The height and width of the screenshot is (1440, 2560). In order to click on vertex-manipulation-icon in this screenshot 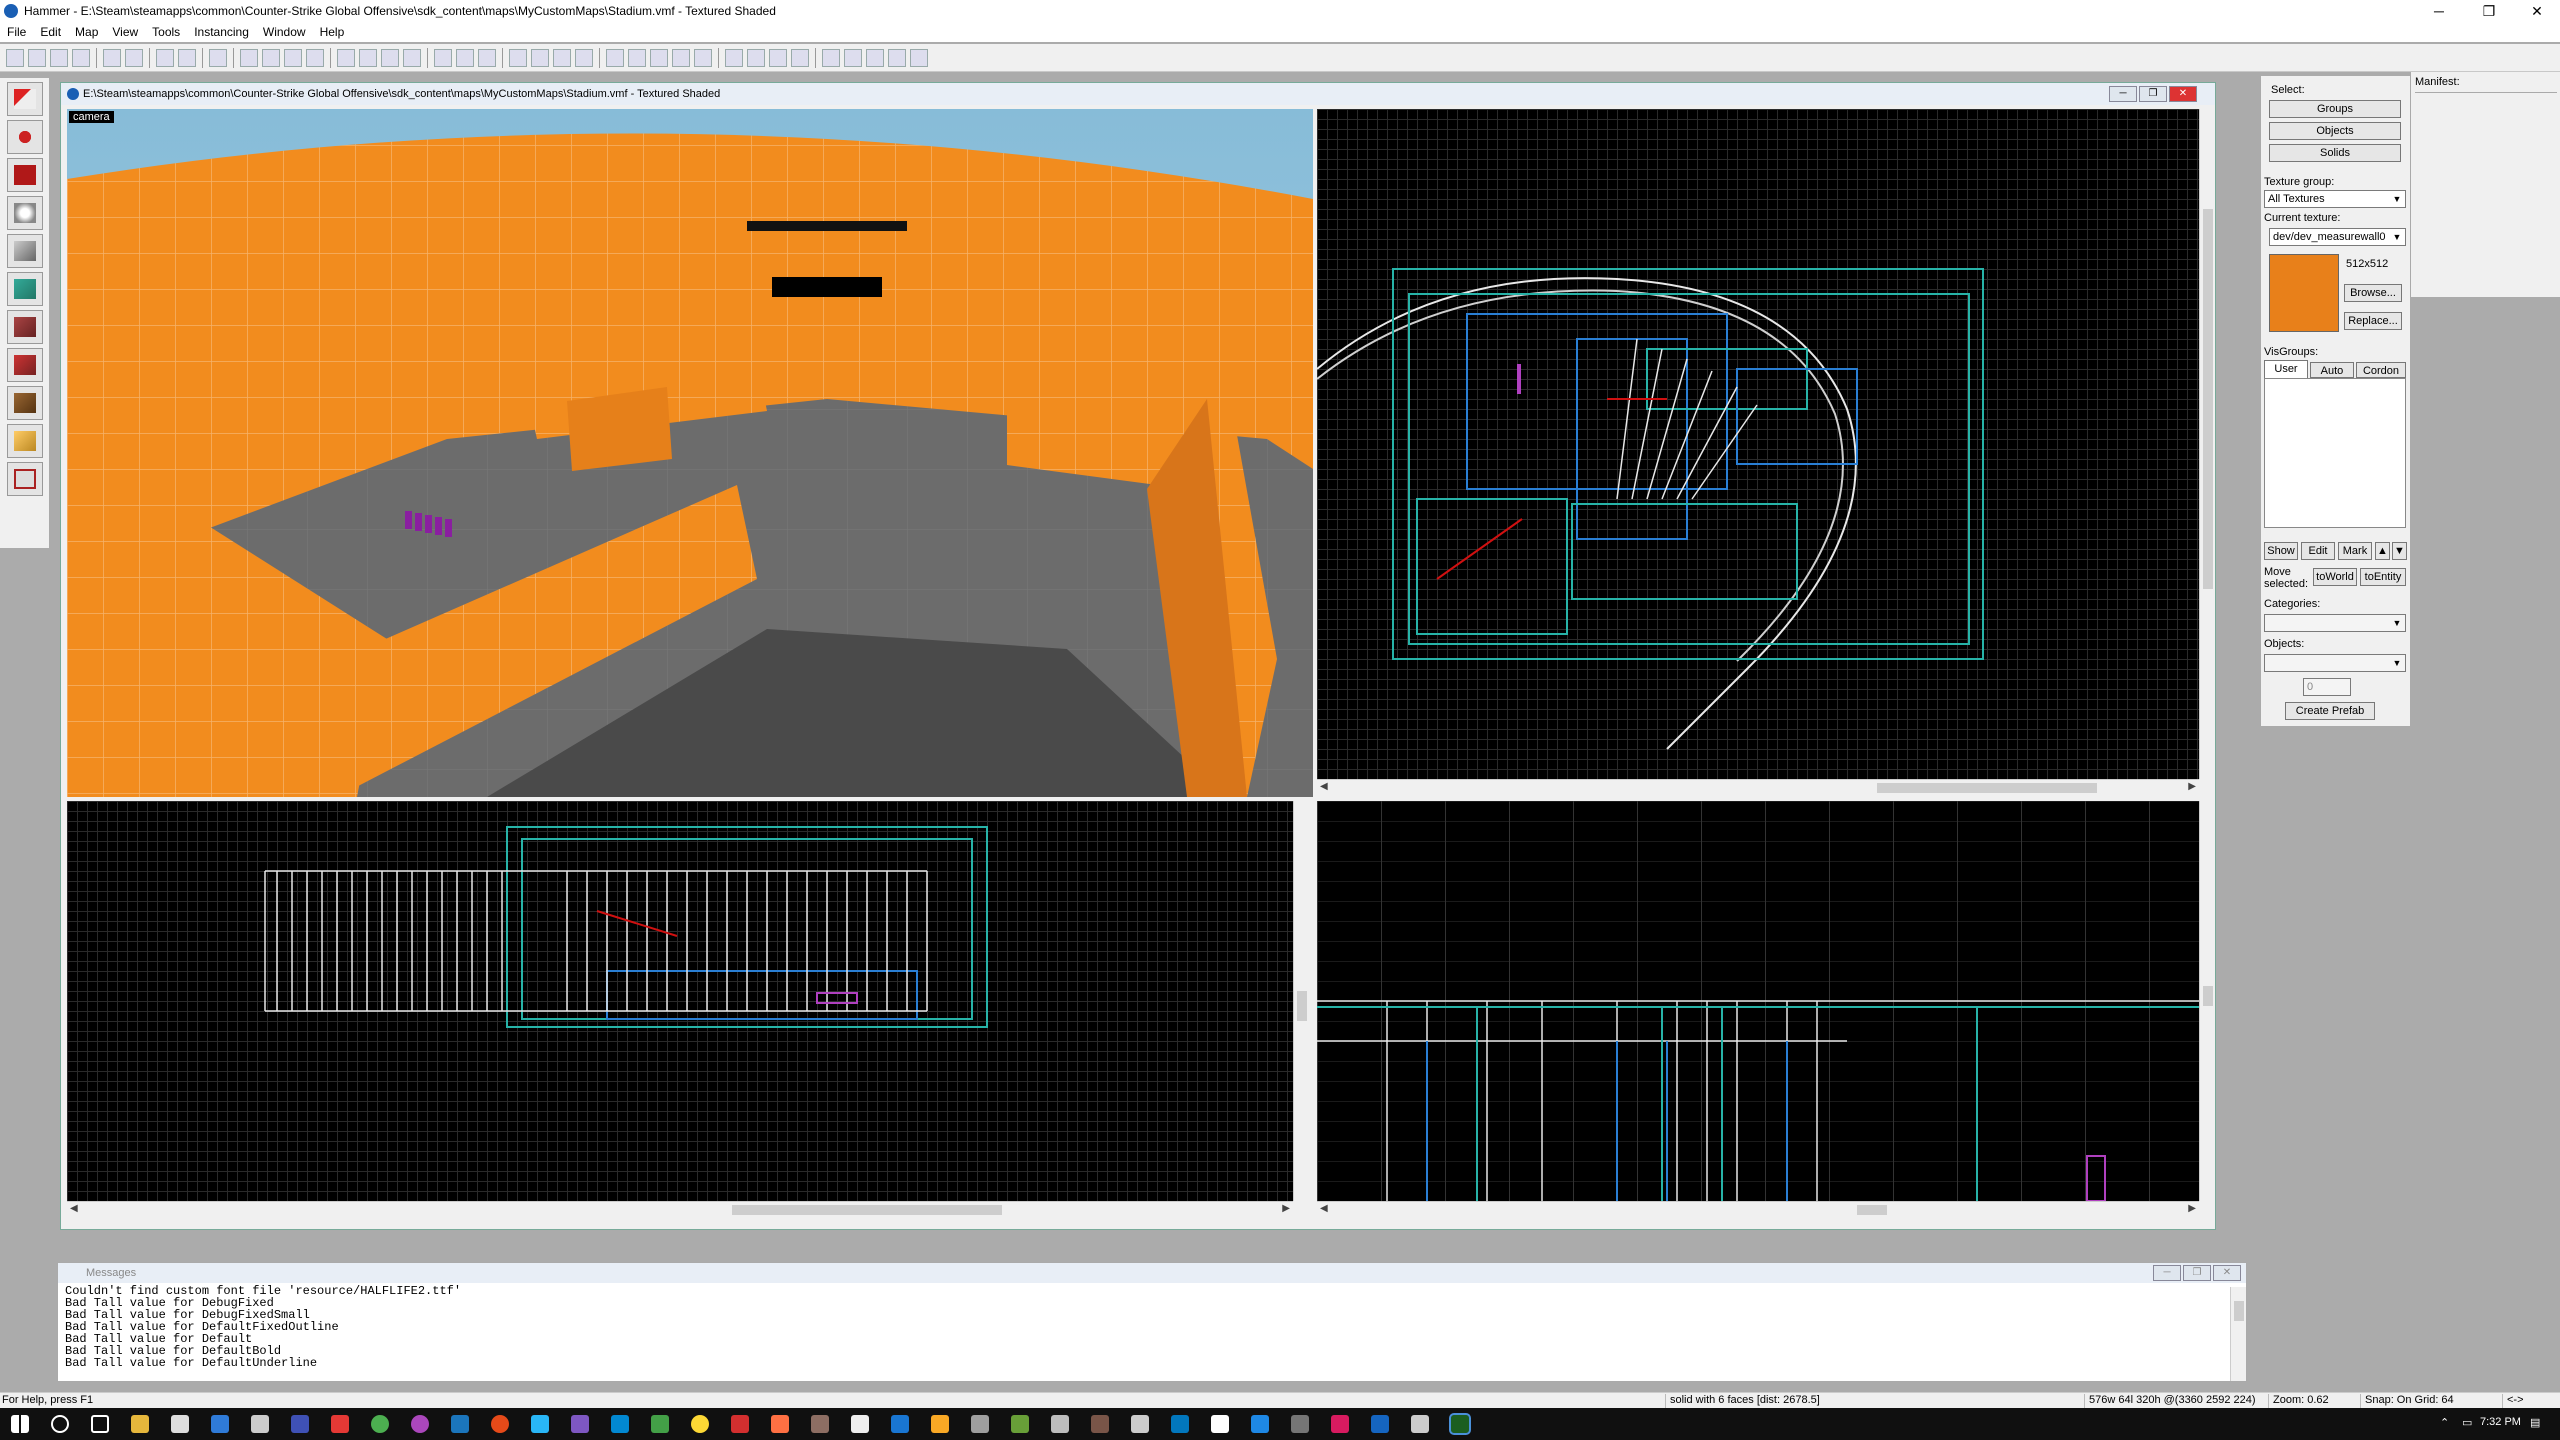, I will do `click(734, 57)`.